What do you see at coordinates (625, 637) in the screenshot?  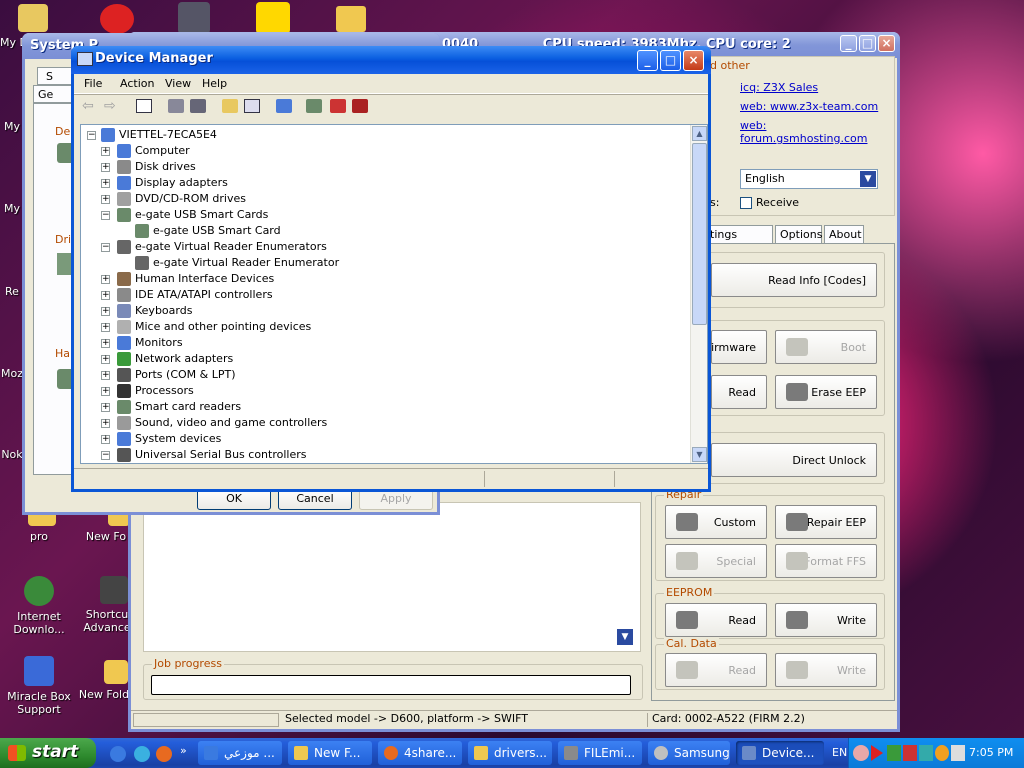 I see `log-scroll-down-button: ▼` at bounding box center [625, 637].